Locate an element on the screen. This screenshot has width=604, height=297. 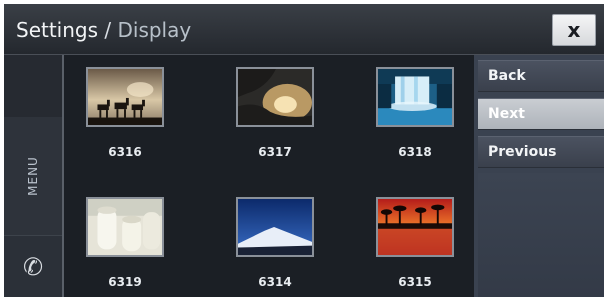
menu-button: MENU is located at coordinates (33, 176).